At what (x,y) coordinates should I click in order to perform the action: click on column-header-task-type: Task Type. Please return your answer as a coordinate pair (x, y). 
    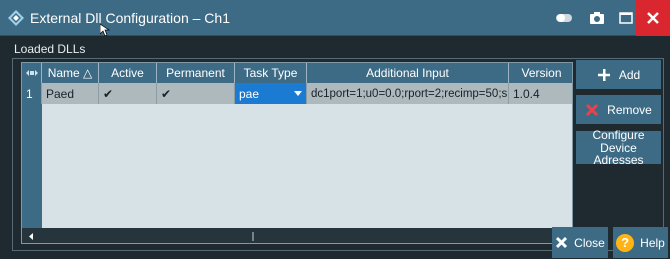
    Looking at the image, I should click on (271, 73).